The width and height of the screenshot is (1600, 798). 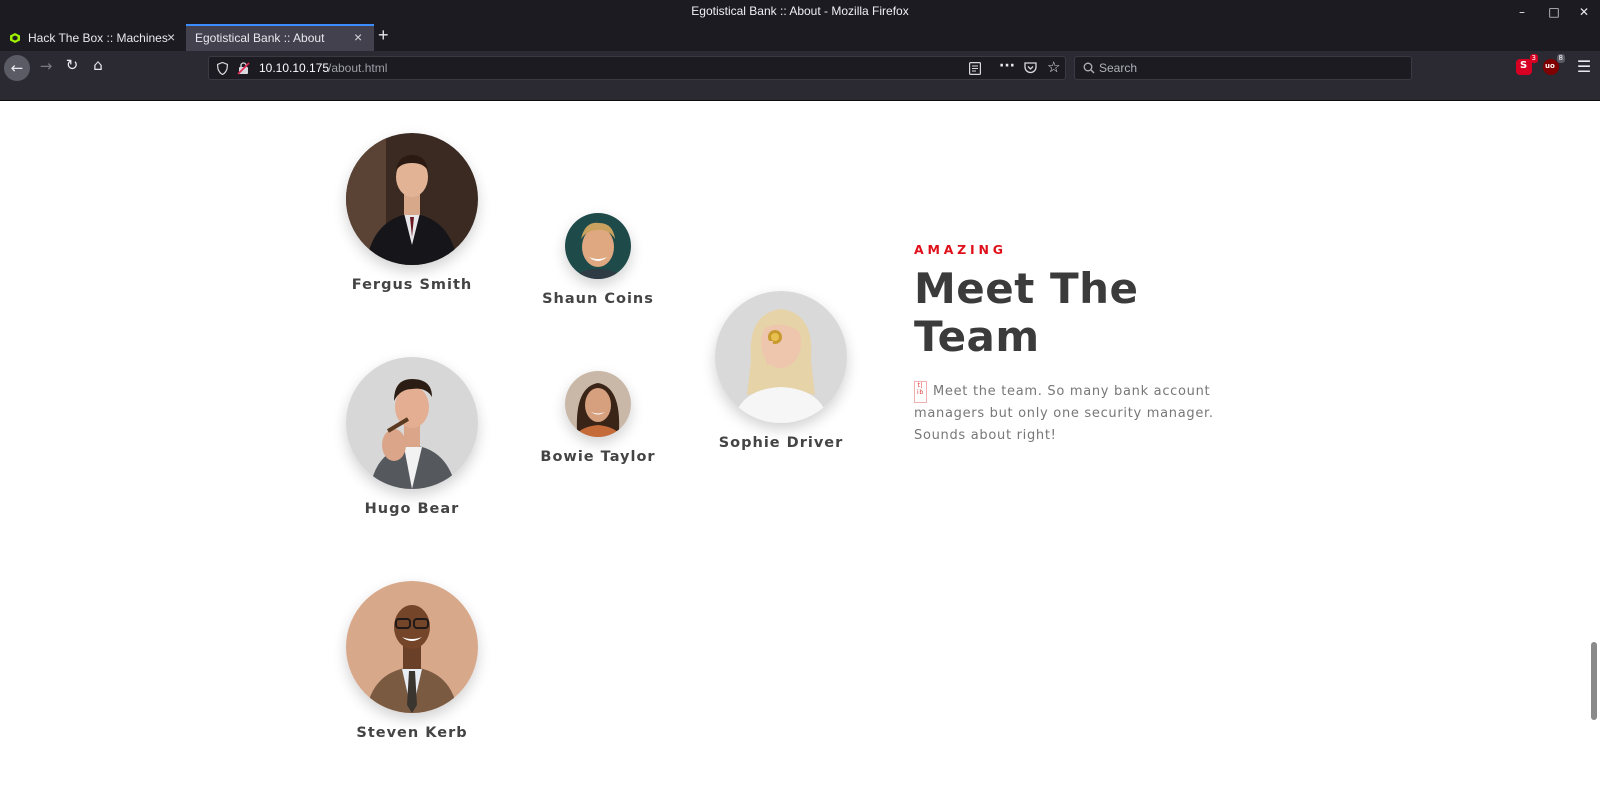 What do you see at coordinates (72, 65) in the screenshot?
I see `reload-button: ↻` at bounding box center [72, 65].